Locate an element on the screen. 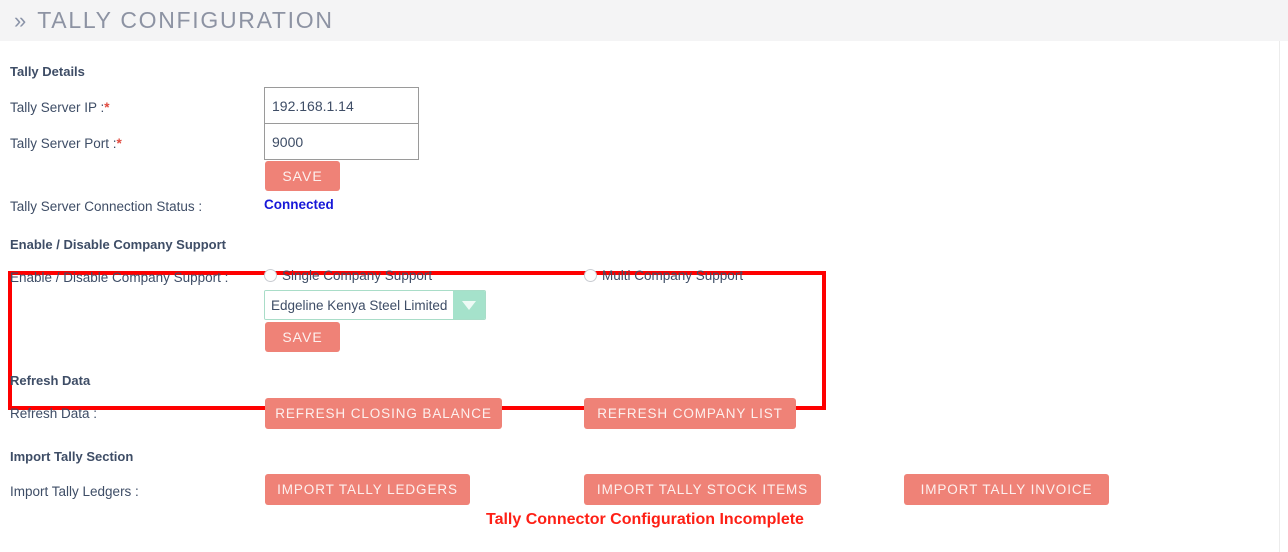 The height and width of the screenshot is (552, 1288). section-title-refresh-data: Refresh Data is located at coordinates (50, 380).